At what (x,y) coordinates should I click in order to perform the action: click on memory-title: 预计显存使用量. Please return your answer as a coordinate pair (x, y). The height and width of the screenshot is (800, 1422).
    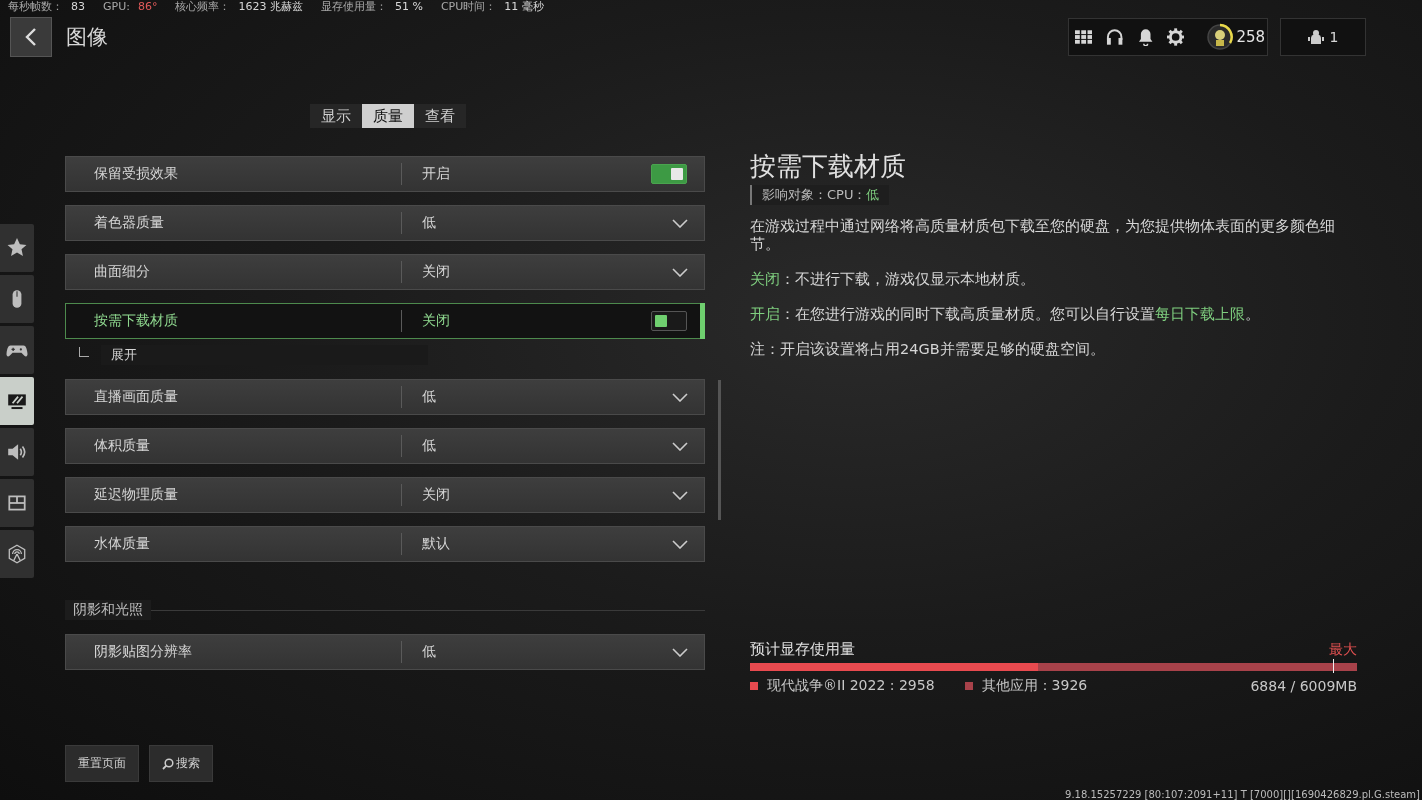
    Looking at the image, I should click on (802, 649).